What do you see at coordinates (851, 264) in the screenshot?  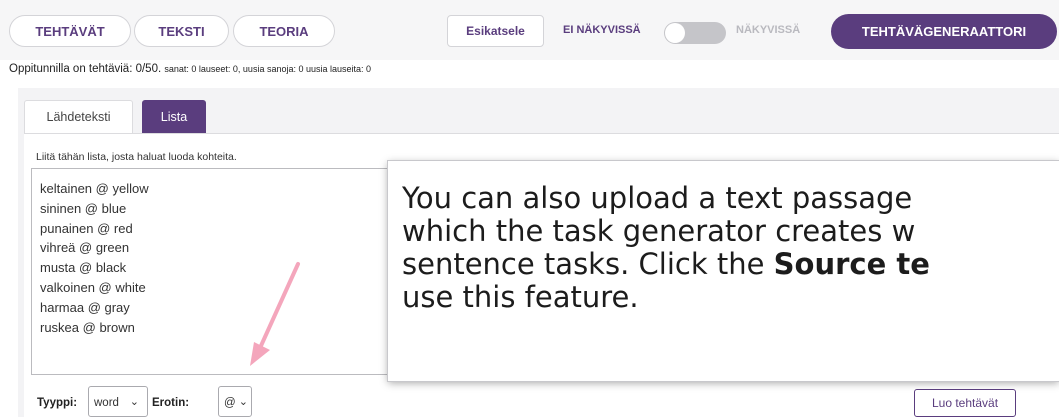 I see `source-text-emphasis: Source te` at bounding box center [851, 264].